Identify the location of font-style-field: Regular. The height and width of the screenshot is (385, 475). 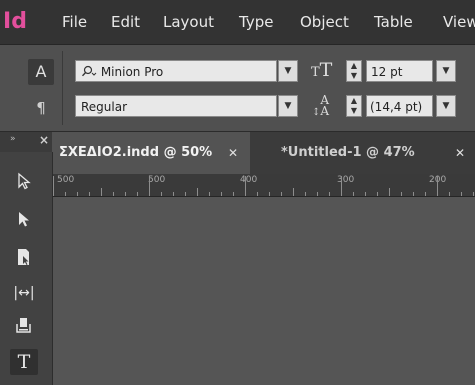
(176, 106).